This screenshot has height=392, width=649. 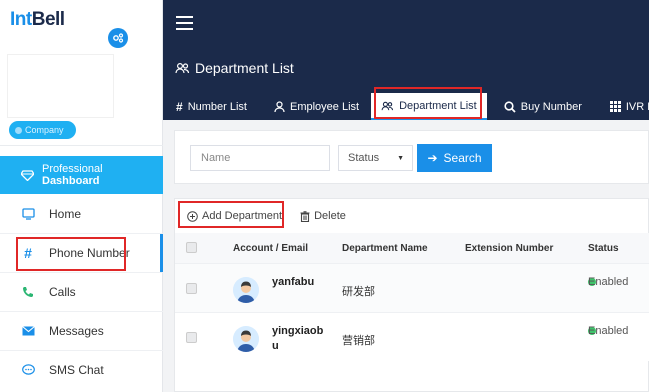 I want to click on chat-icon, so click(x=28, y=370).